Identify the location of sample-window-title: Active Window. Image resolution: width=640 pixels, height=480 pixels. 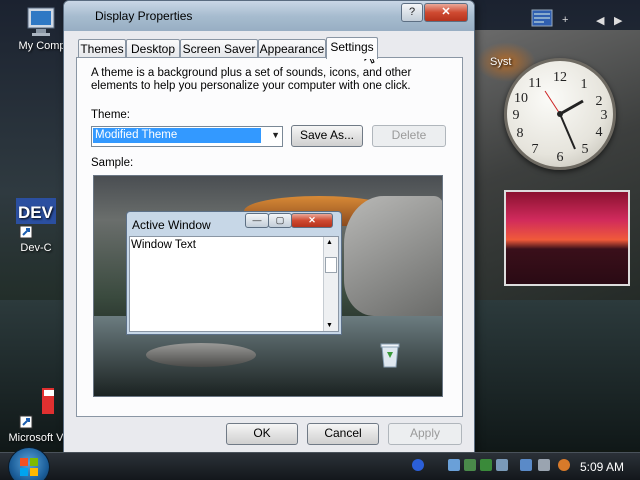
(171, 225).